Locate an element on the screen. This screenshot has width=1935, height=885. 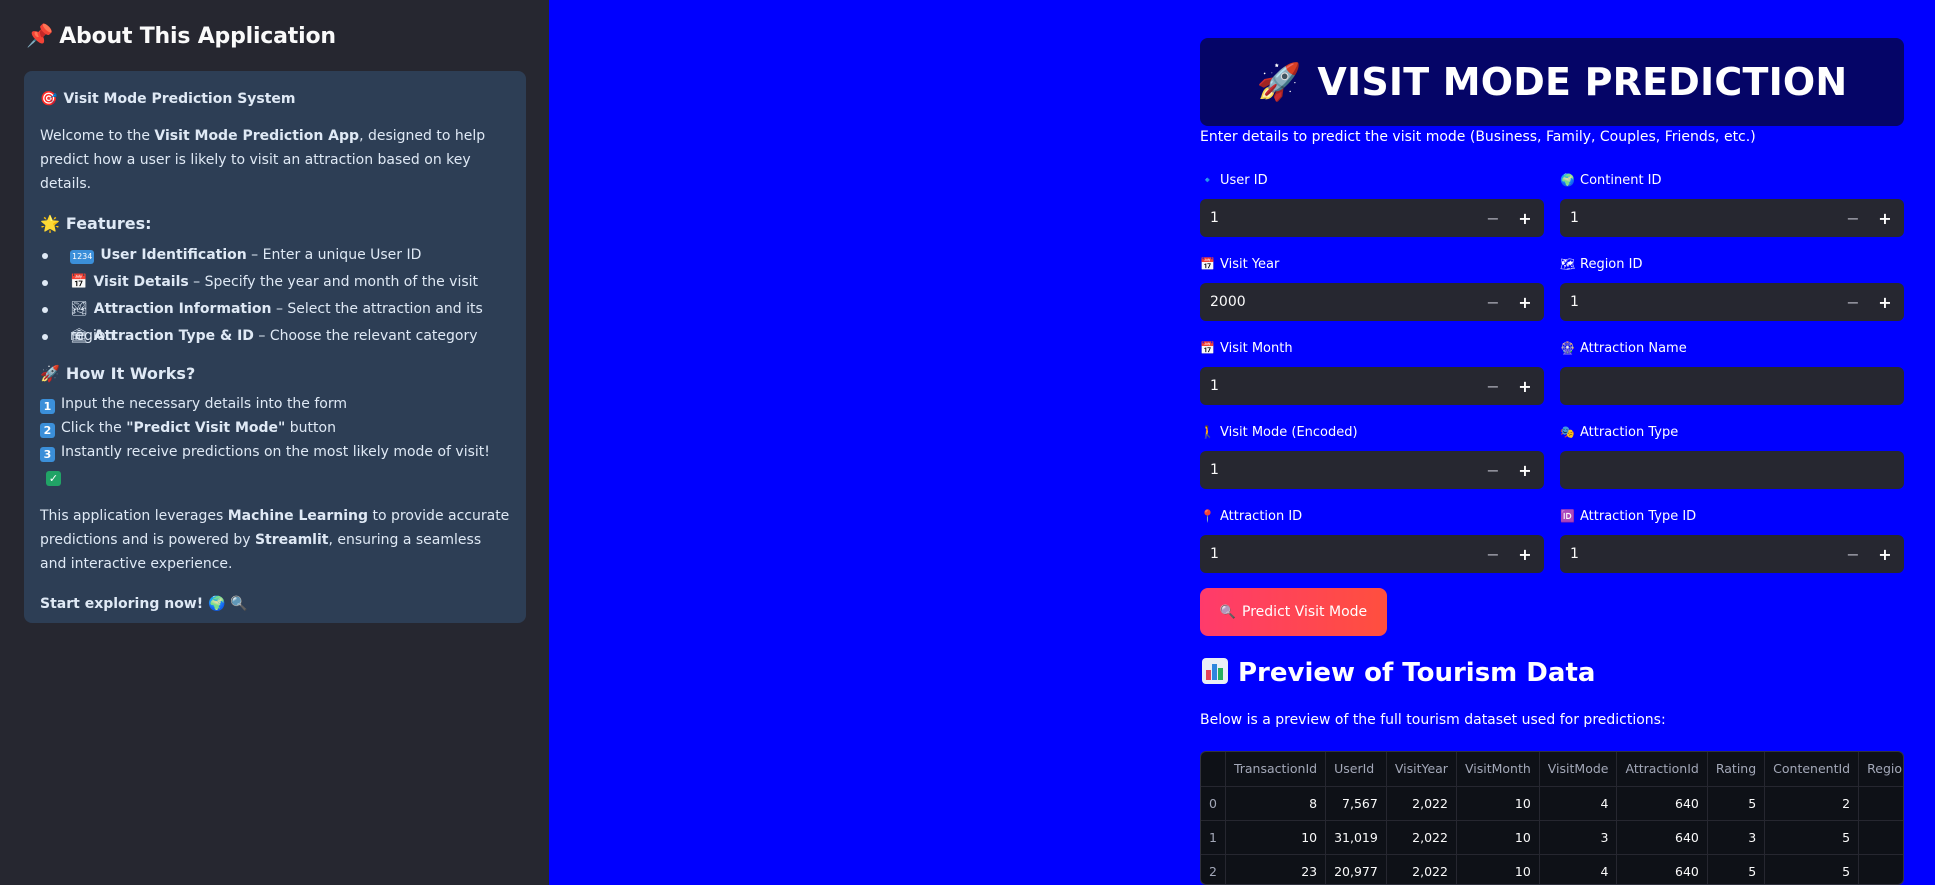
column-header: TransactionId is located at coordinates (1276, 769).